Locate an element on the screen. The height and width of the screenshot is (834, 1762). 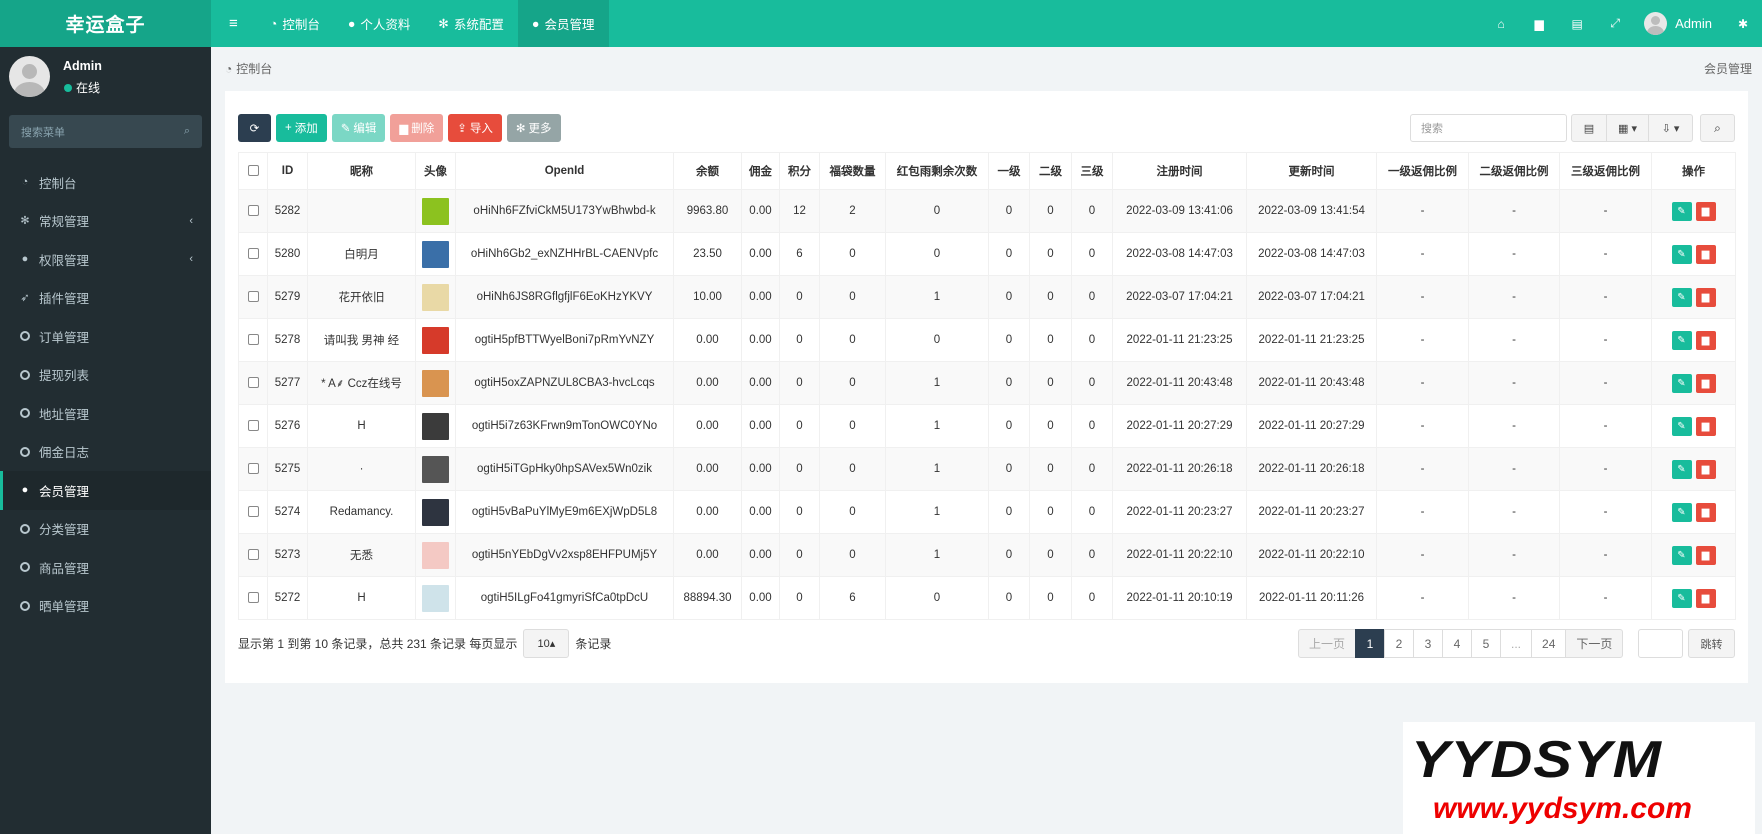
breadcrumb-item: 控制台 is located at coordinates (254, 68).